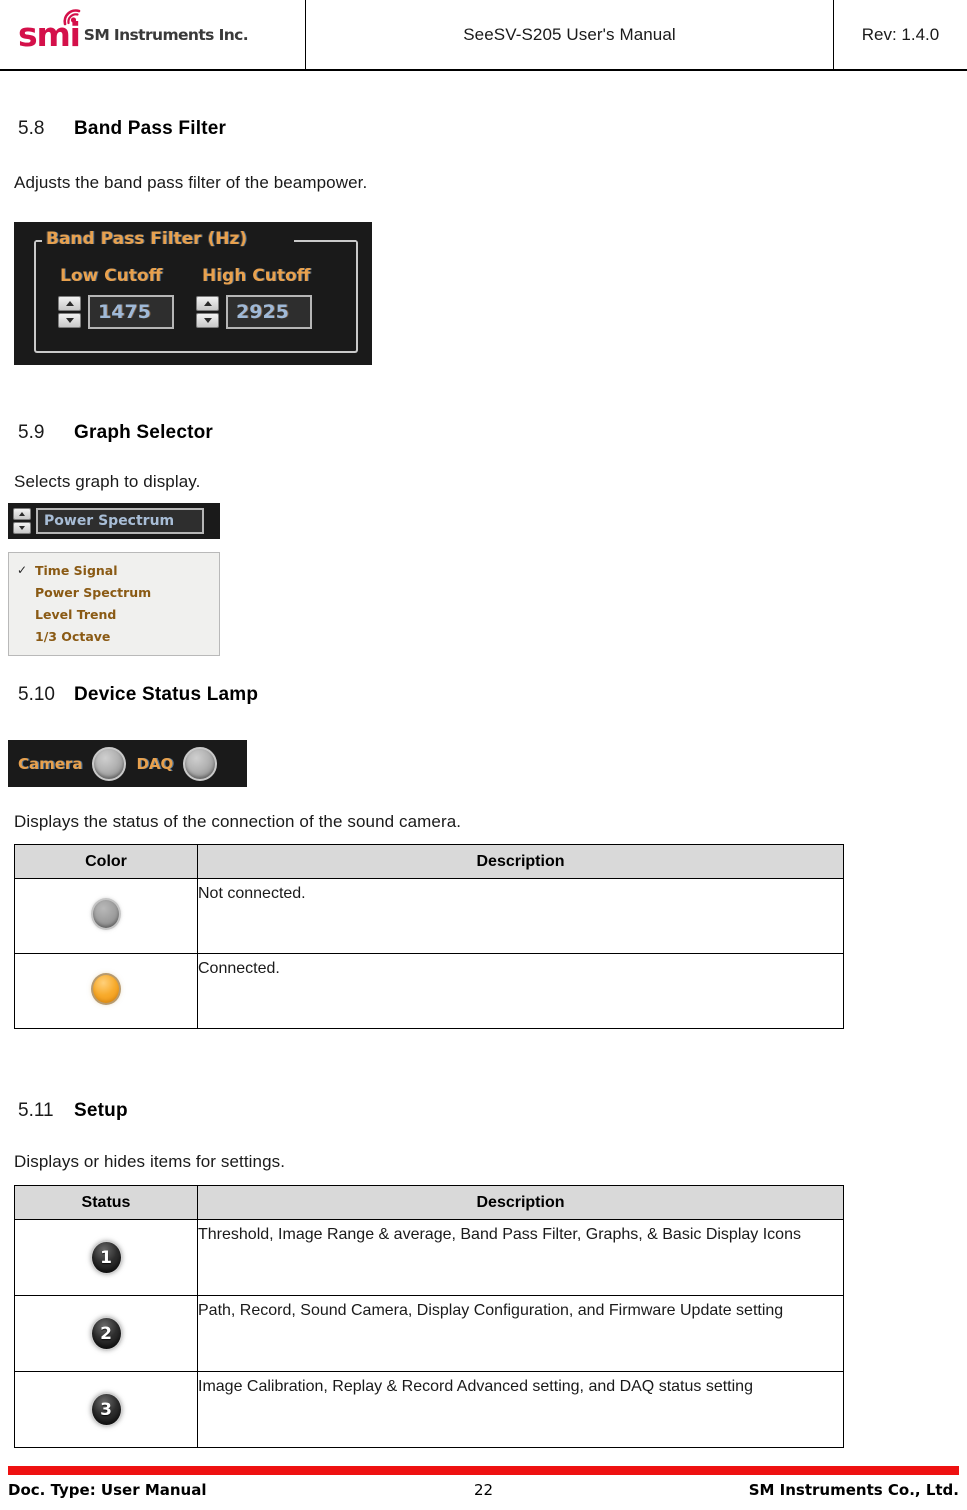 The width and height of the screenshot is (967, 1510). What do you see at coordinates (109, 763) in the screenshot?
I see `camera-status-led` at bounding box center [109, 763].